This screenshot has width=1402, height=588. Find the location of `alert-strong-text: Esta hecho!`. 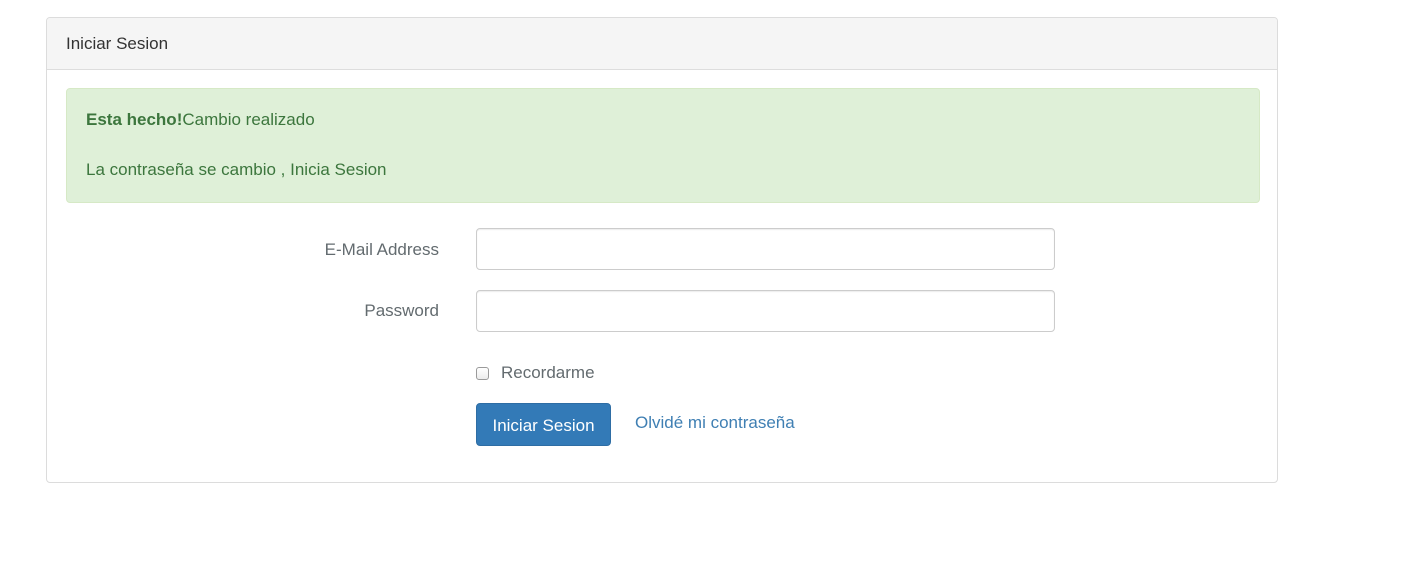

alert-strong-text: Esta hecho! is located at coordinates (134, 119).